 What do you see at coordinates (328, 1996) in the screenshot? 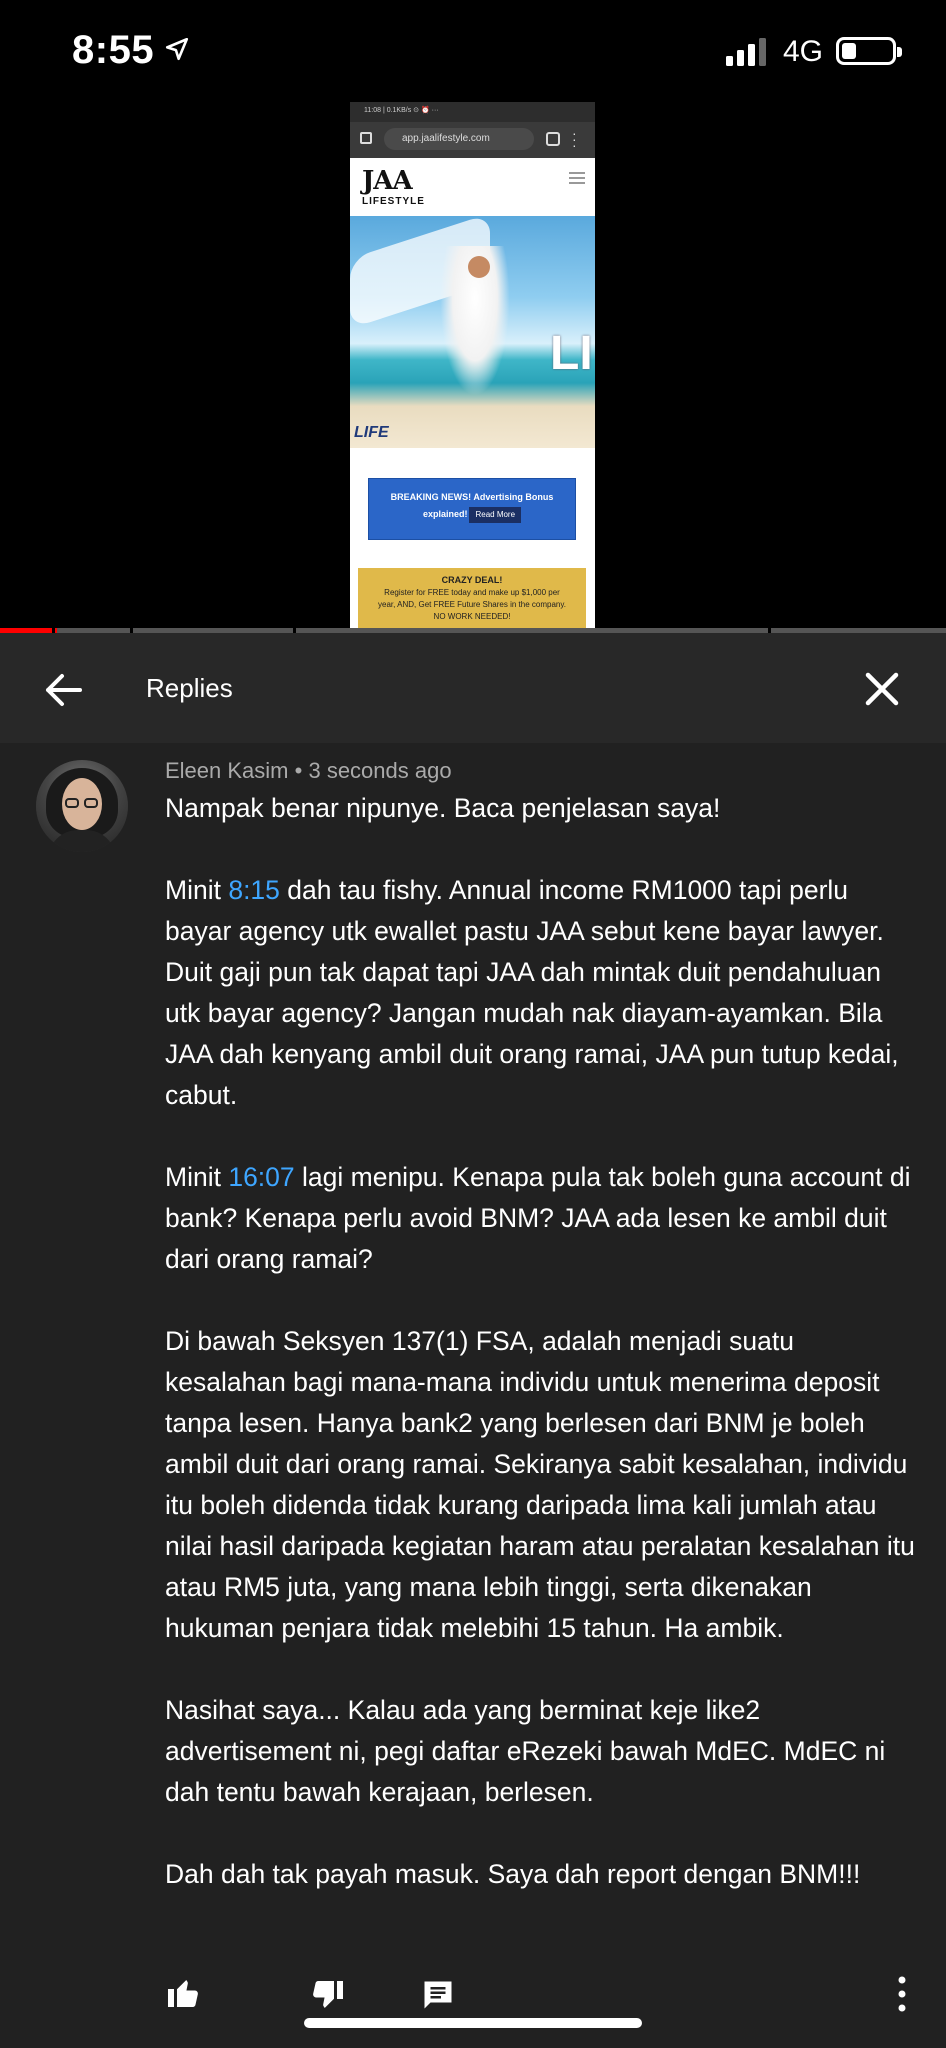
I see `thumbs-down-icon` at bounding box center [328, 1996].